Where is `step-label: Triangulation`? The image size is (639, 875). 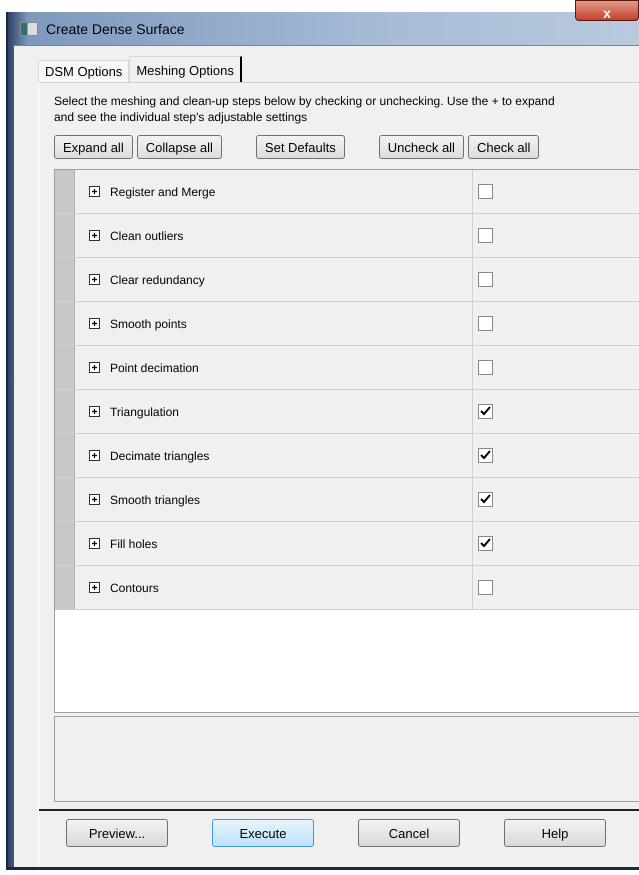
step-label: Triangulation is located at coordinates (144, 411).